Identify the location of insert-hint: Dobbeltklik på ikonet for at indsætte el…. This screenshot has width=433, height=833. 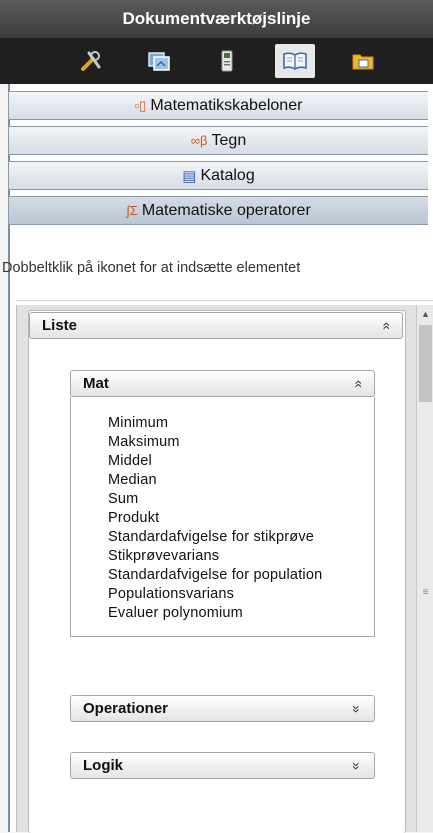
(151, 268).